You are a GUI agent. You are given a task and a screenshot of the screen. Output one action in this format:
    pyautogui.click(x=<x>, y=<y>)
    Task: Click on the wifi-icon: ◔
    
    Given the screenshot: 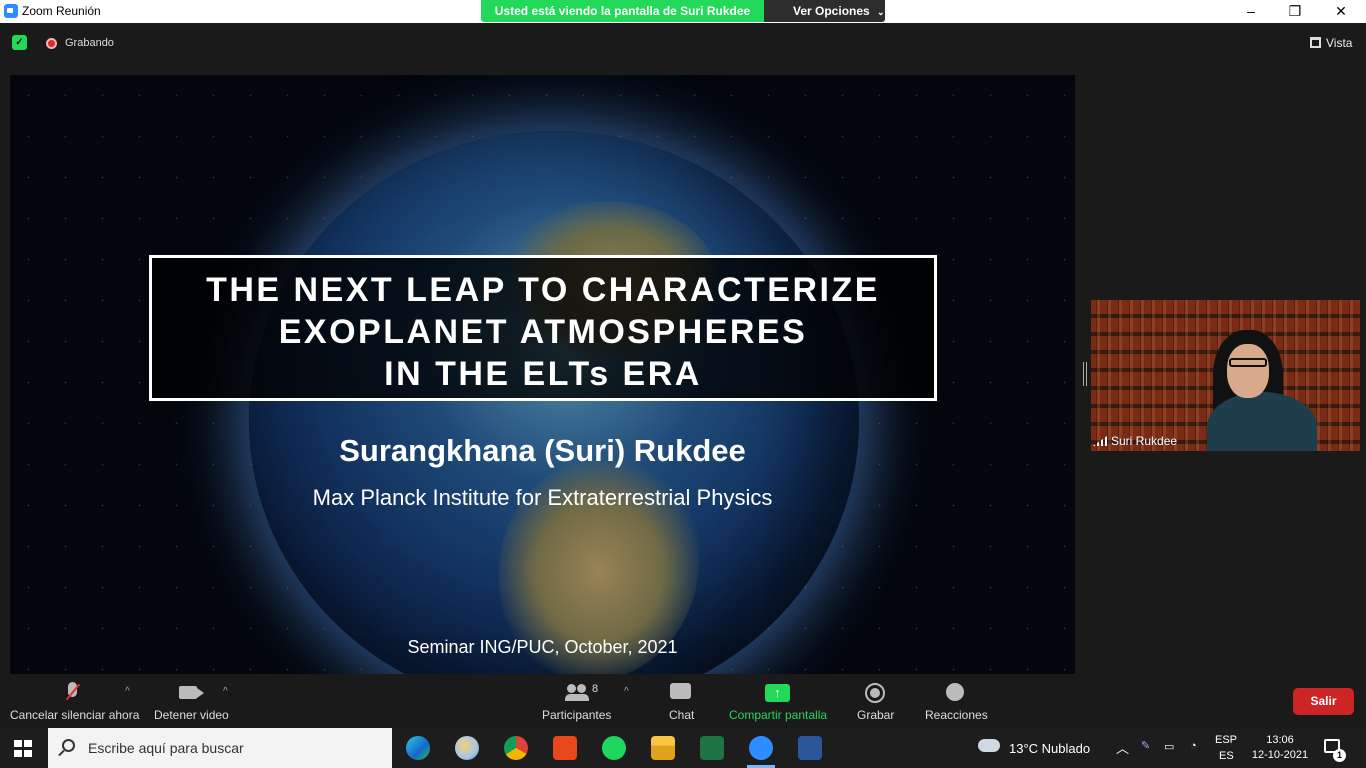 What is the action you would take?
    pyautogui.click(x=1193, y=746)
    